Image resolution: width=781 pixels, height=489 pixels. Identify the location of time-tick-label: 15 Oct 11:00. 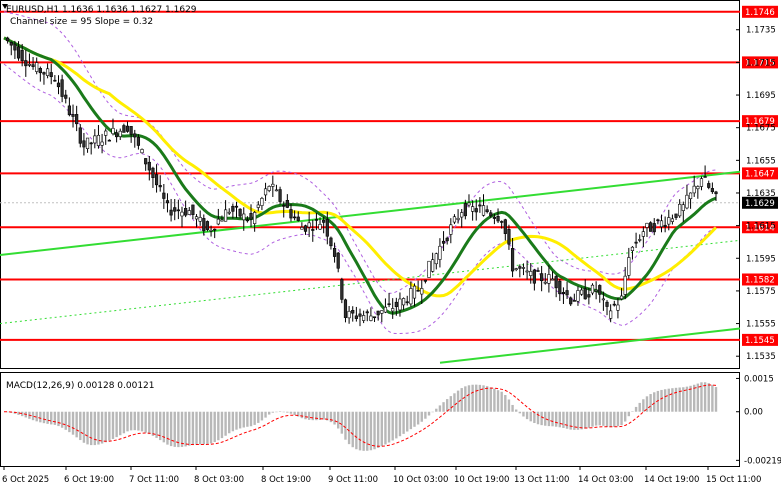
(733, 480).